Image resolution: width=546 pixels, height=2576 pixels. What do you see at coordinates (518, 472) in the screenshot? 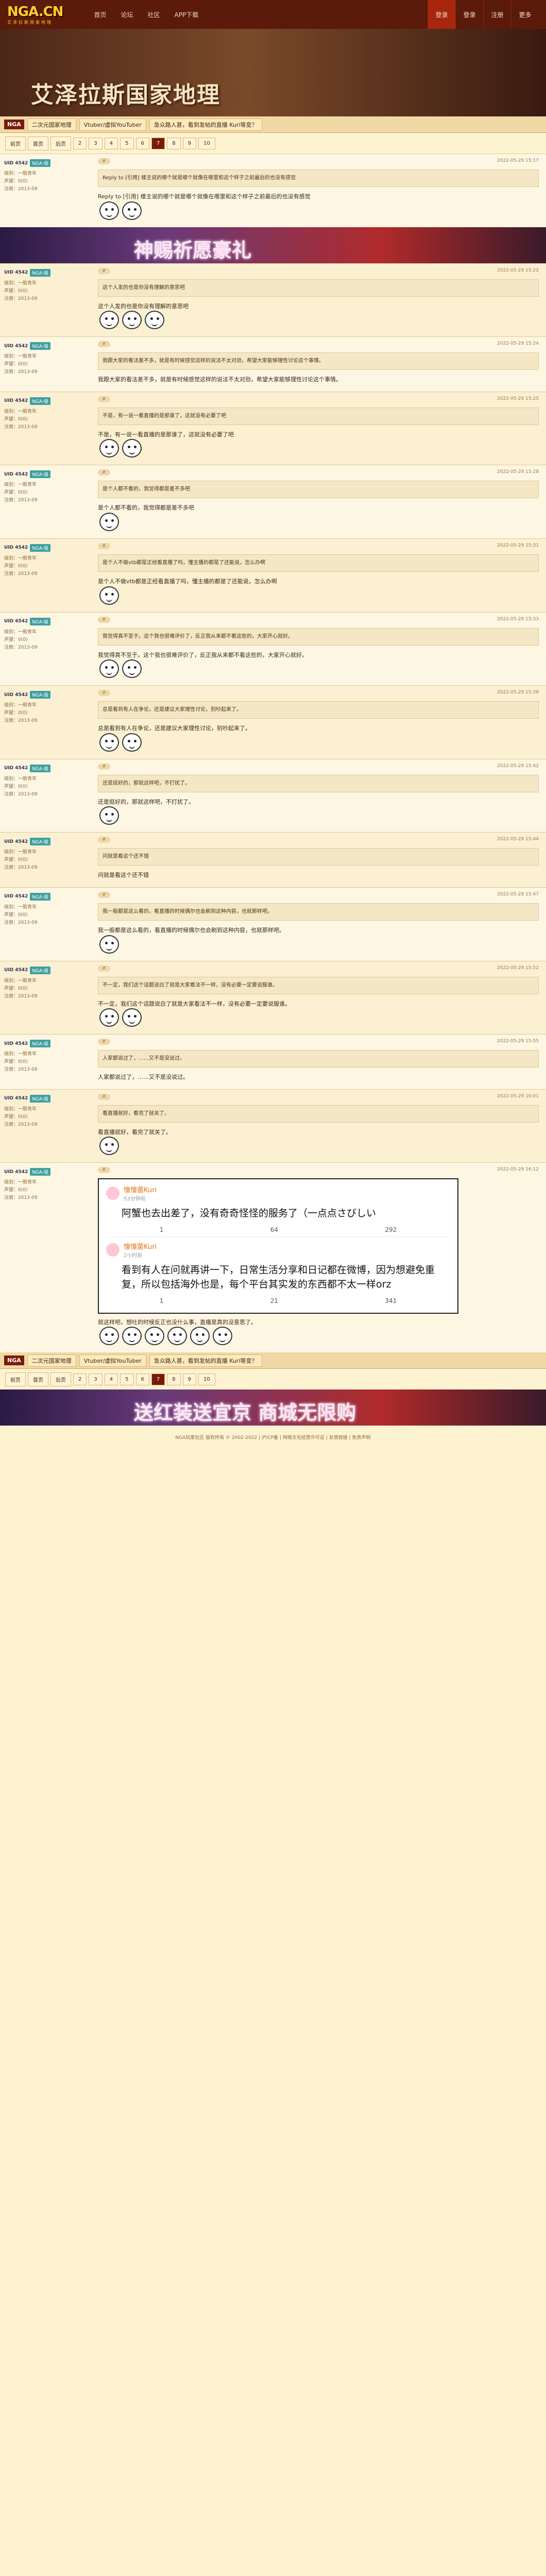
I see `post-time: 2022-05-29 15:28` at bounding box center [518, 472].